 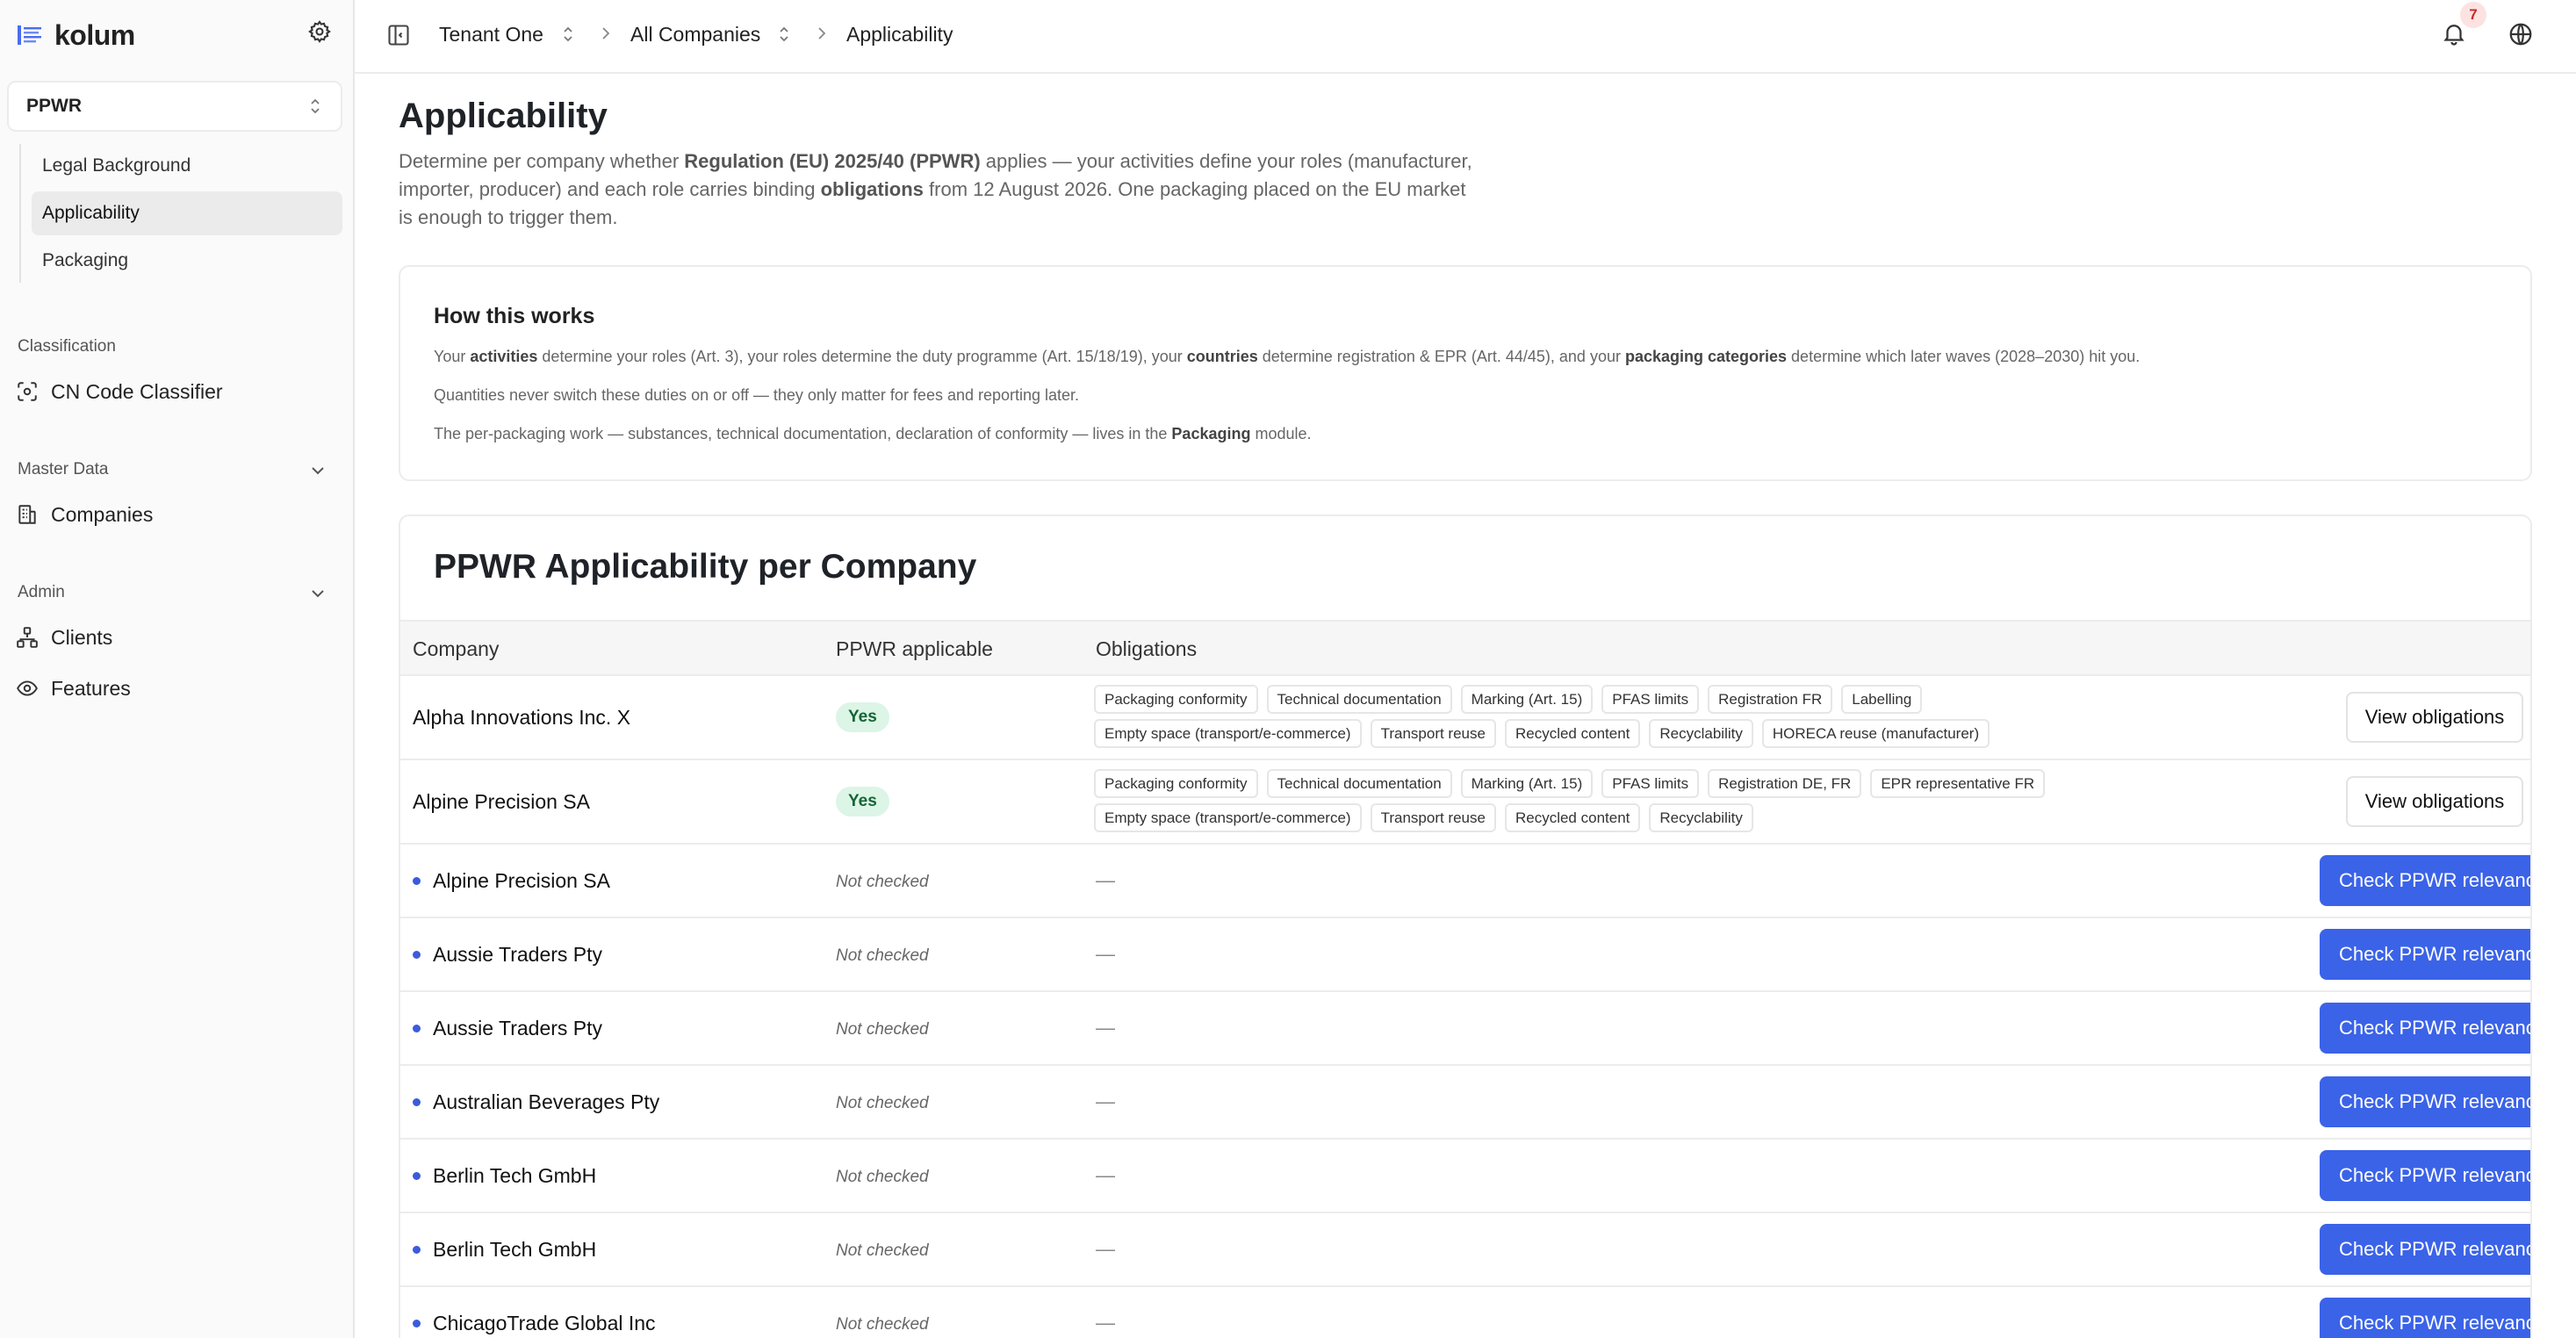 What do you see at coordinates (1228, 733) in the screenshot?
I see `obligation-tag: Empty space (transport/e-commerce)` at bounding box center [1228, 733].